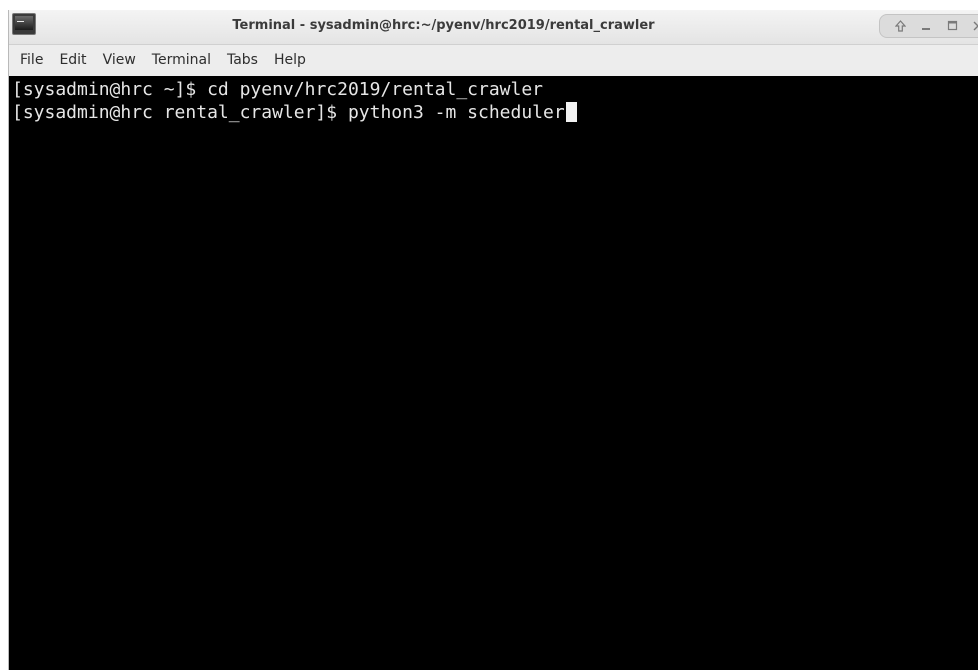 This screenshot has height=670, width=978. I want to click on shell-command: python3 -m scheduler, so click(456, 112).